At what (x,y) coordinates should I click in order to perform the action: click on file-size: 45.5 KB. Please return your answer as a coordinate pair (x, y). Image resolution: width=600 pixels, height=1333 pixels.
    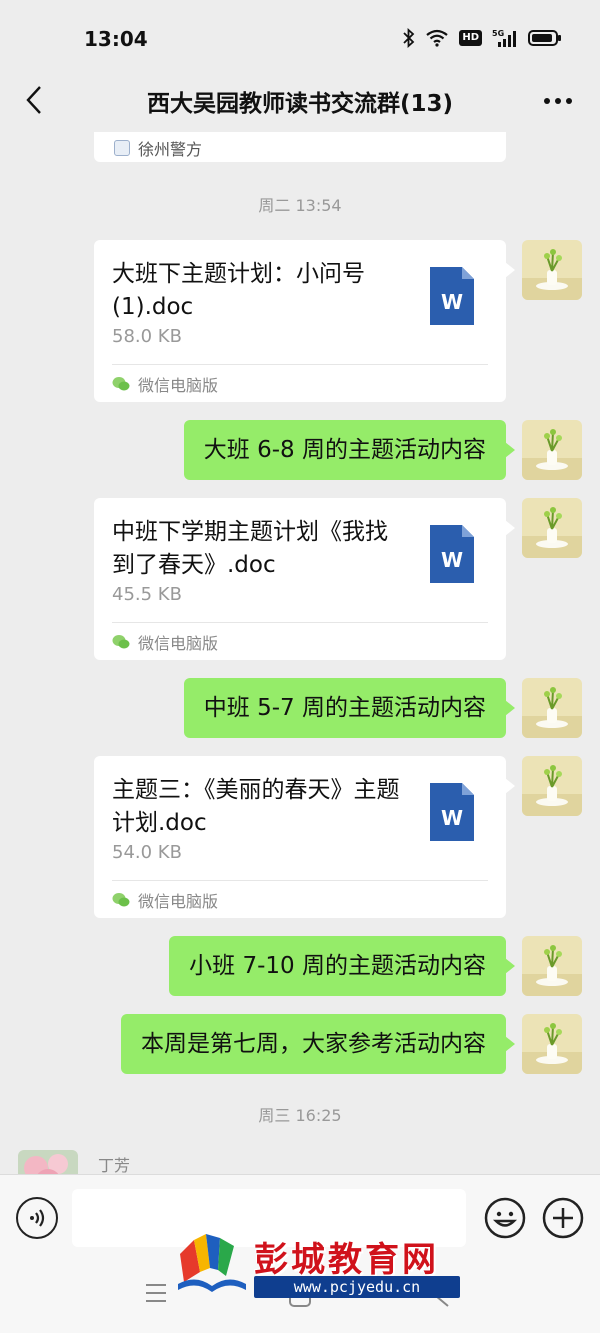
    Looking at the image, I should click on (147, 594).